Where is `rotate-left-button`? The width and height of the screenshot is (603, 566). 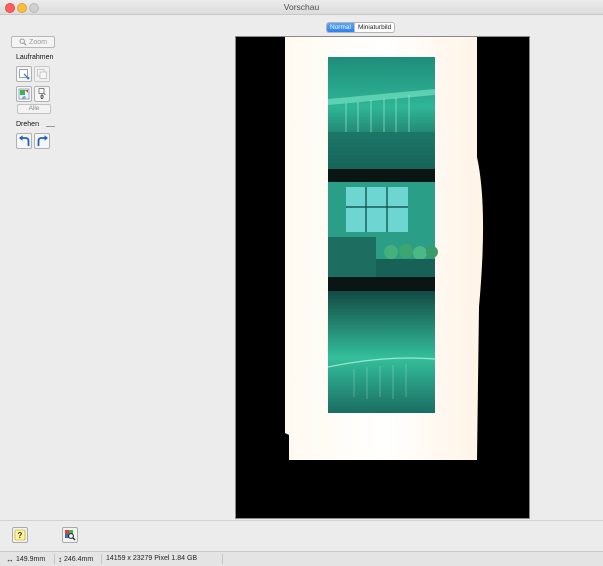
rotate-left-button is located at coordinates (24, 141).